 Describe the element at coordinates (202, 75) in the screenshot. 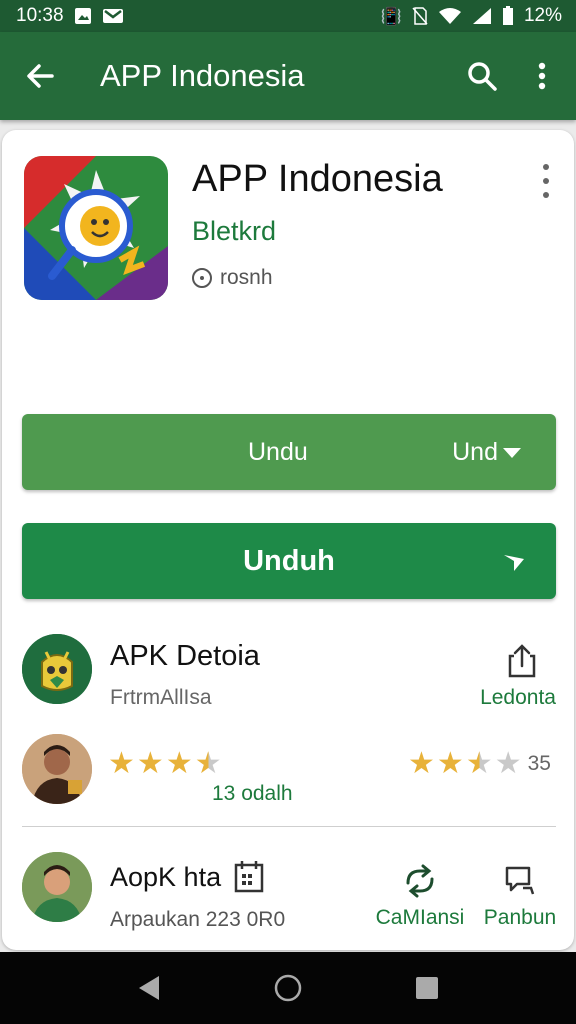

I see `app-bar-title: APP Indonesia` at that location.